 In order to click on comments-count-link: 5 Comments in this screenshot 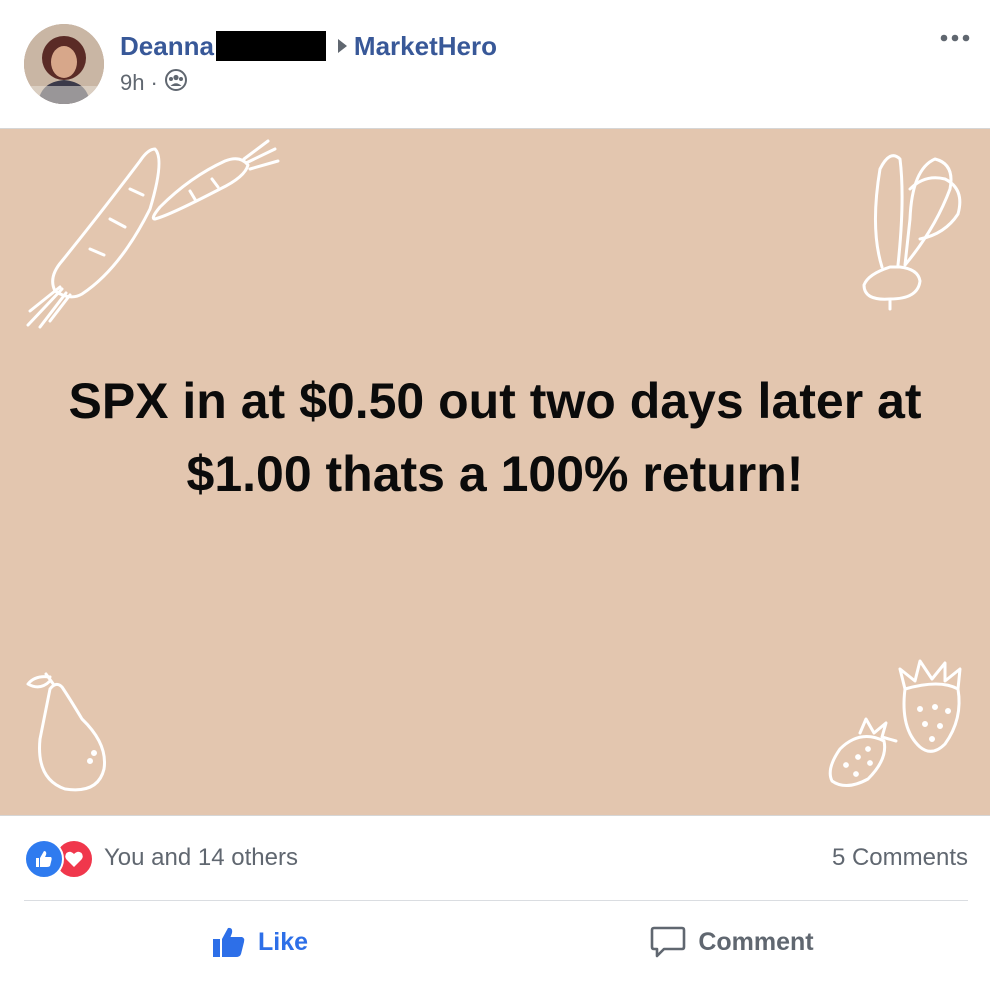, I will do `click(900, 858)`.